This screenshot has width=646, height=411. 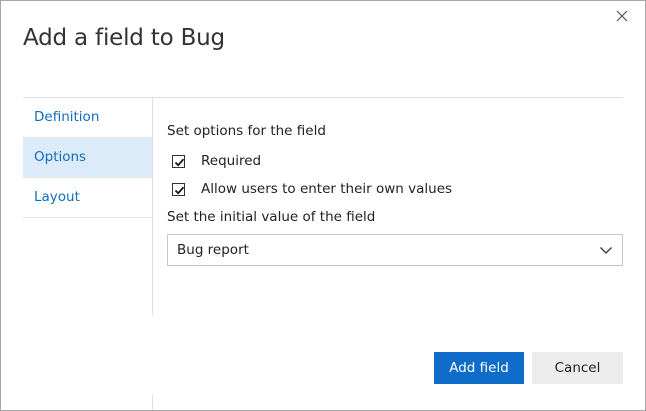 I want to click on allow-custom-values-option: Allow users to enter their own values, so click(x=312, y=189).